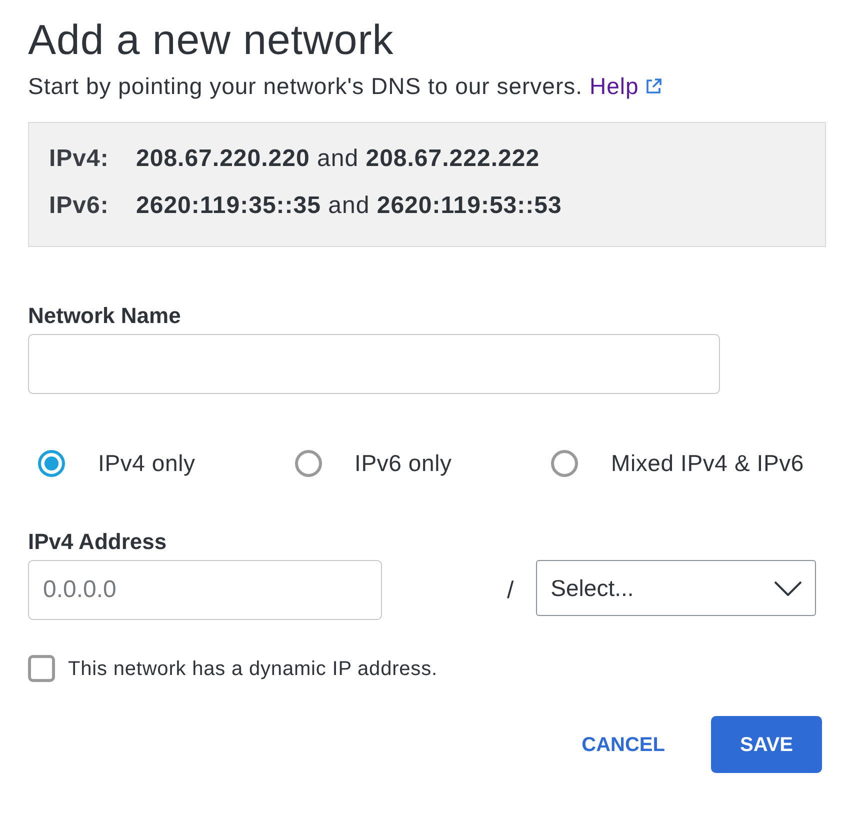 The height and width of the screenshot is (818, 850). What do you see at coordinates (211, 40) in the screenshot?
I see `page-title: Add a new network` at bounding box center [211, 40].